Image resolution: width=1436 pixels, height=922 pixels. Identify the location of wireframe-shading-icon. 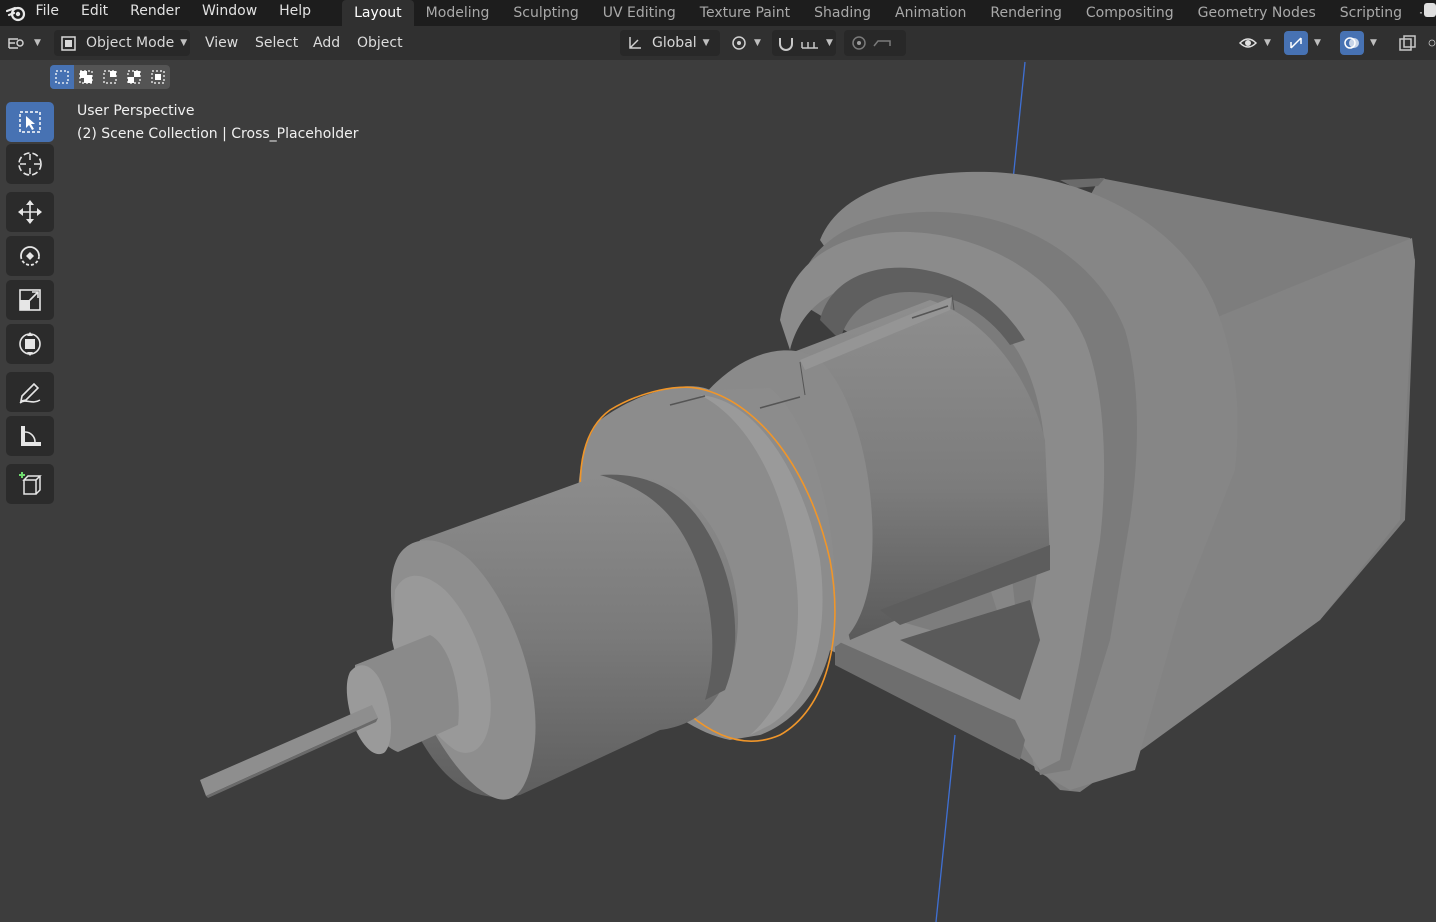
(1432, 43).